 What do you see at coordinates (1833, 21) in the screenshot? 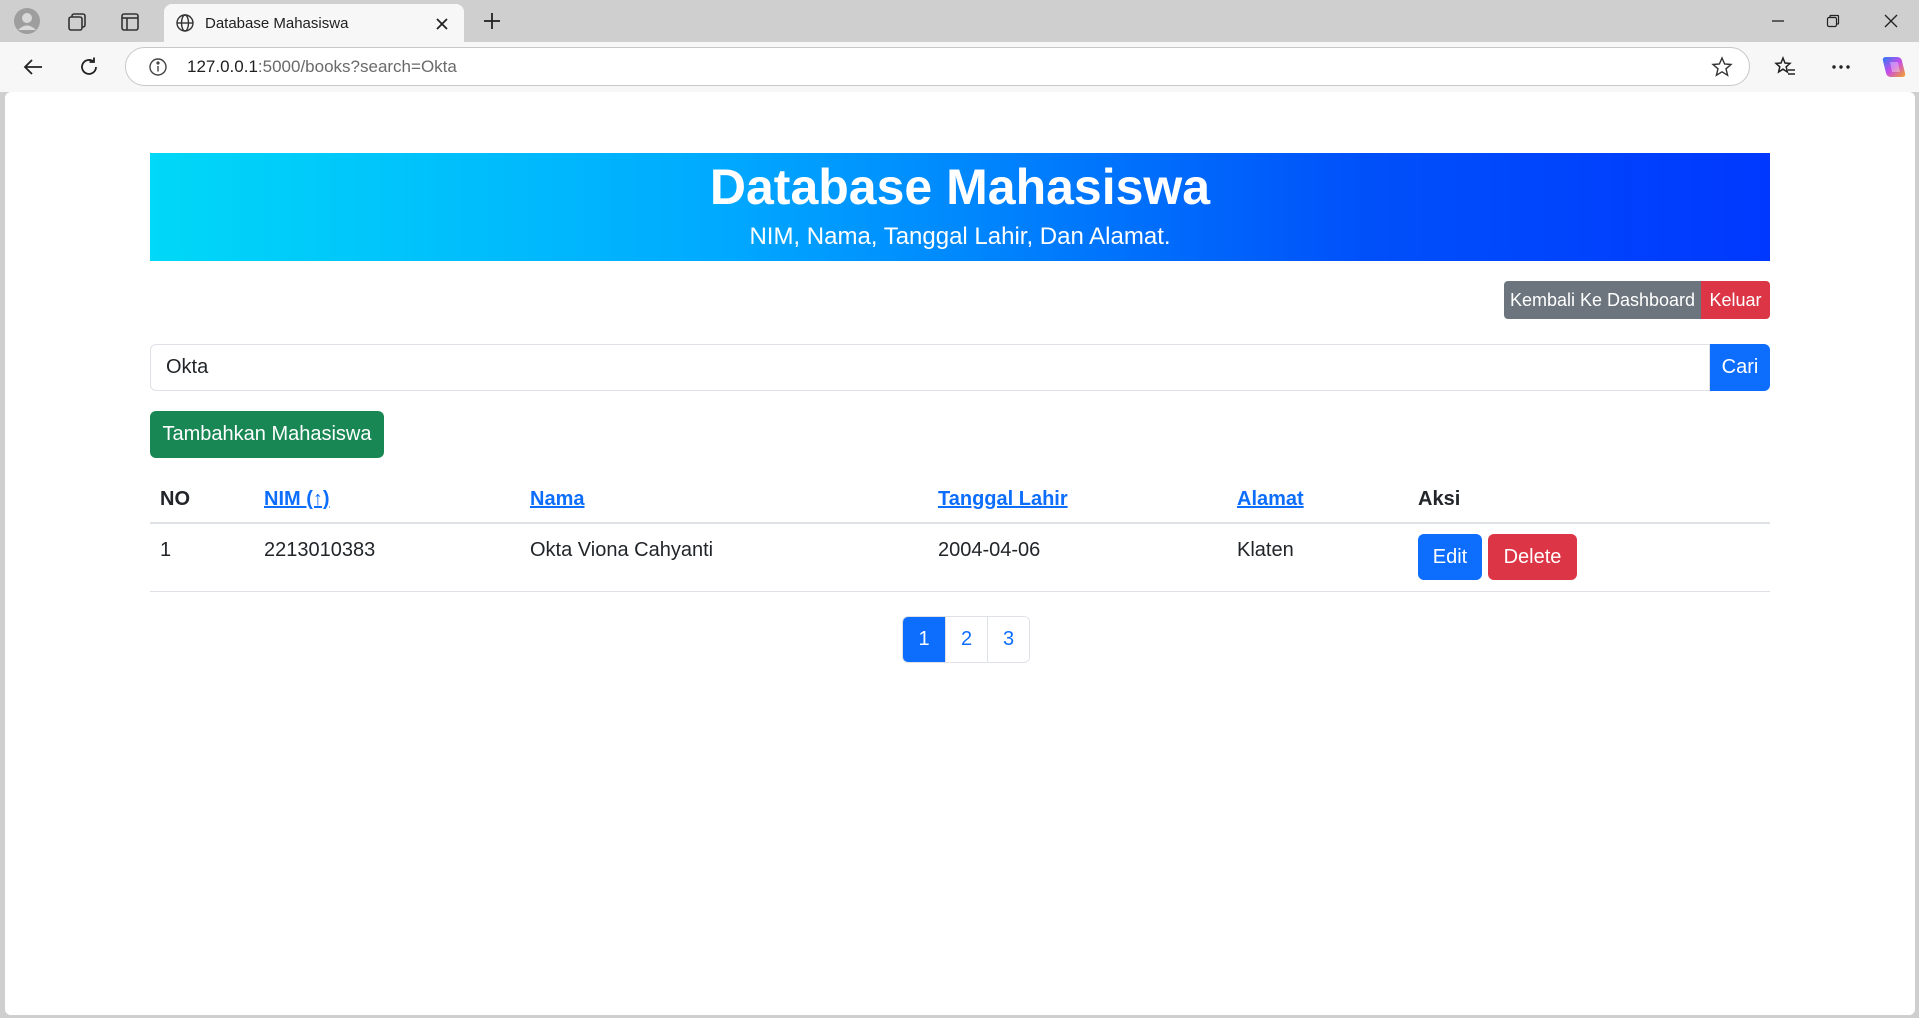
I see `restore-icon` at bounding box center [1833, 21].